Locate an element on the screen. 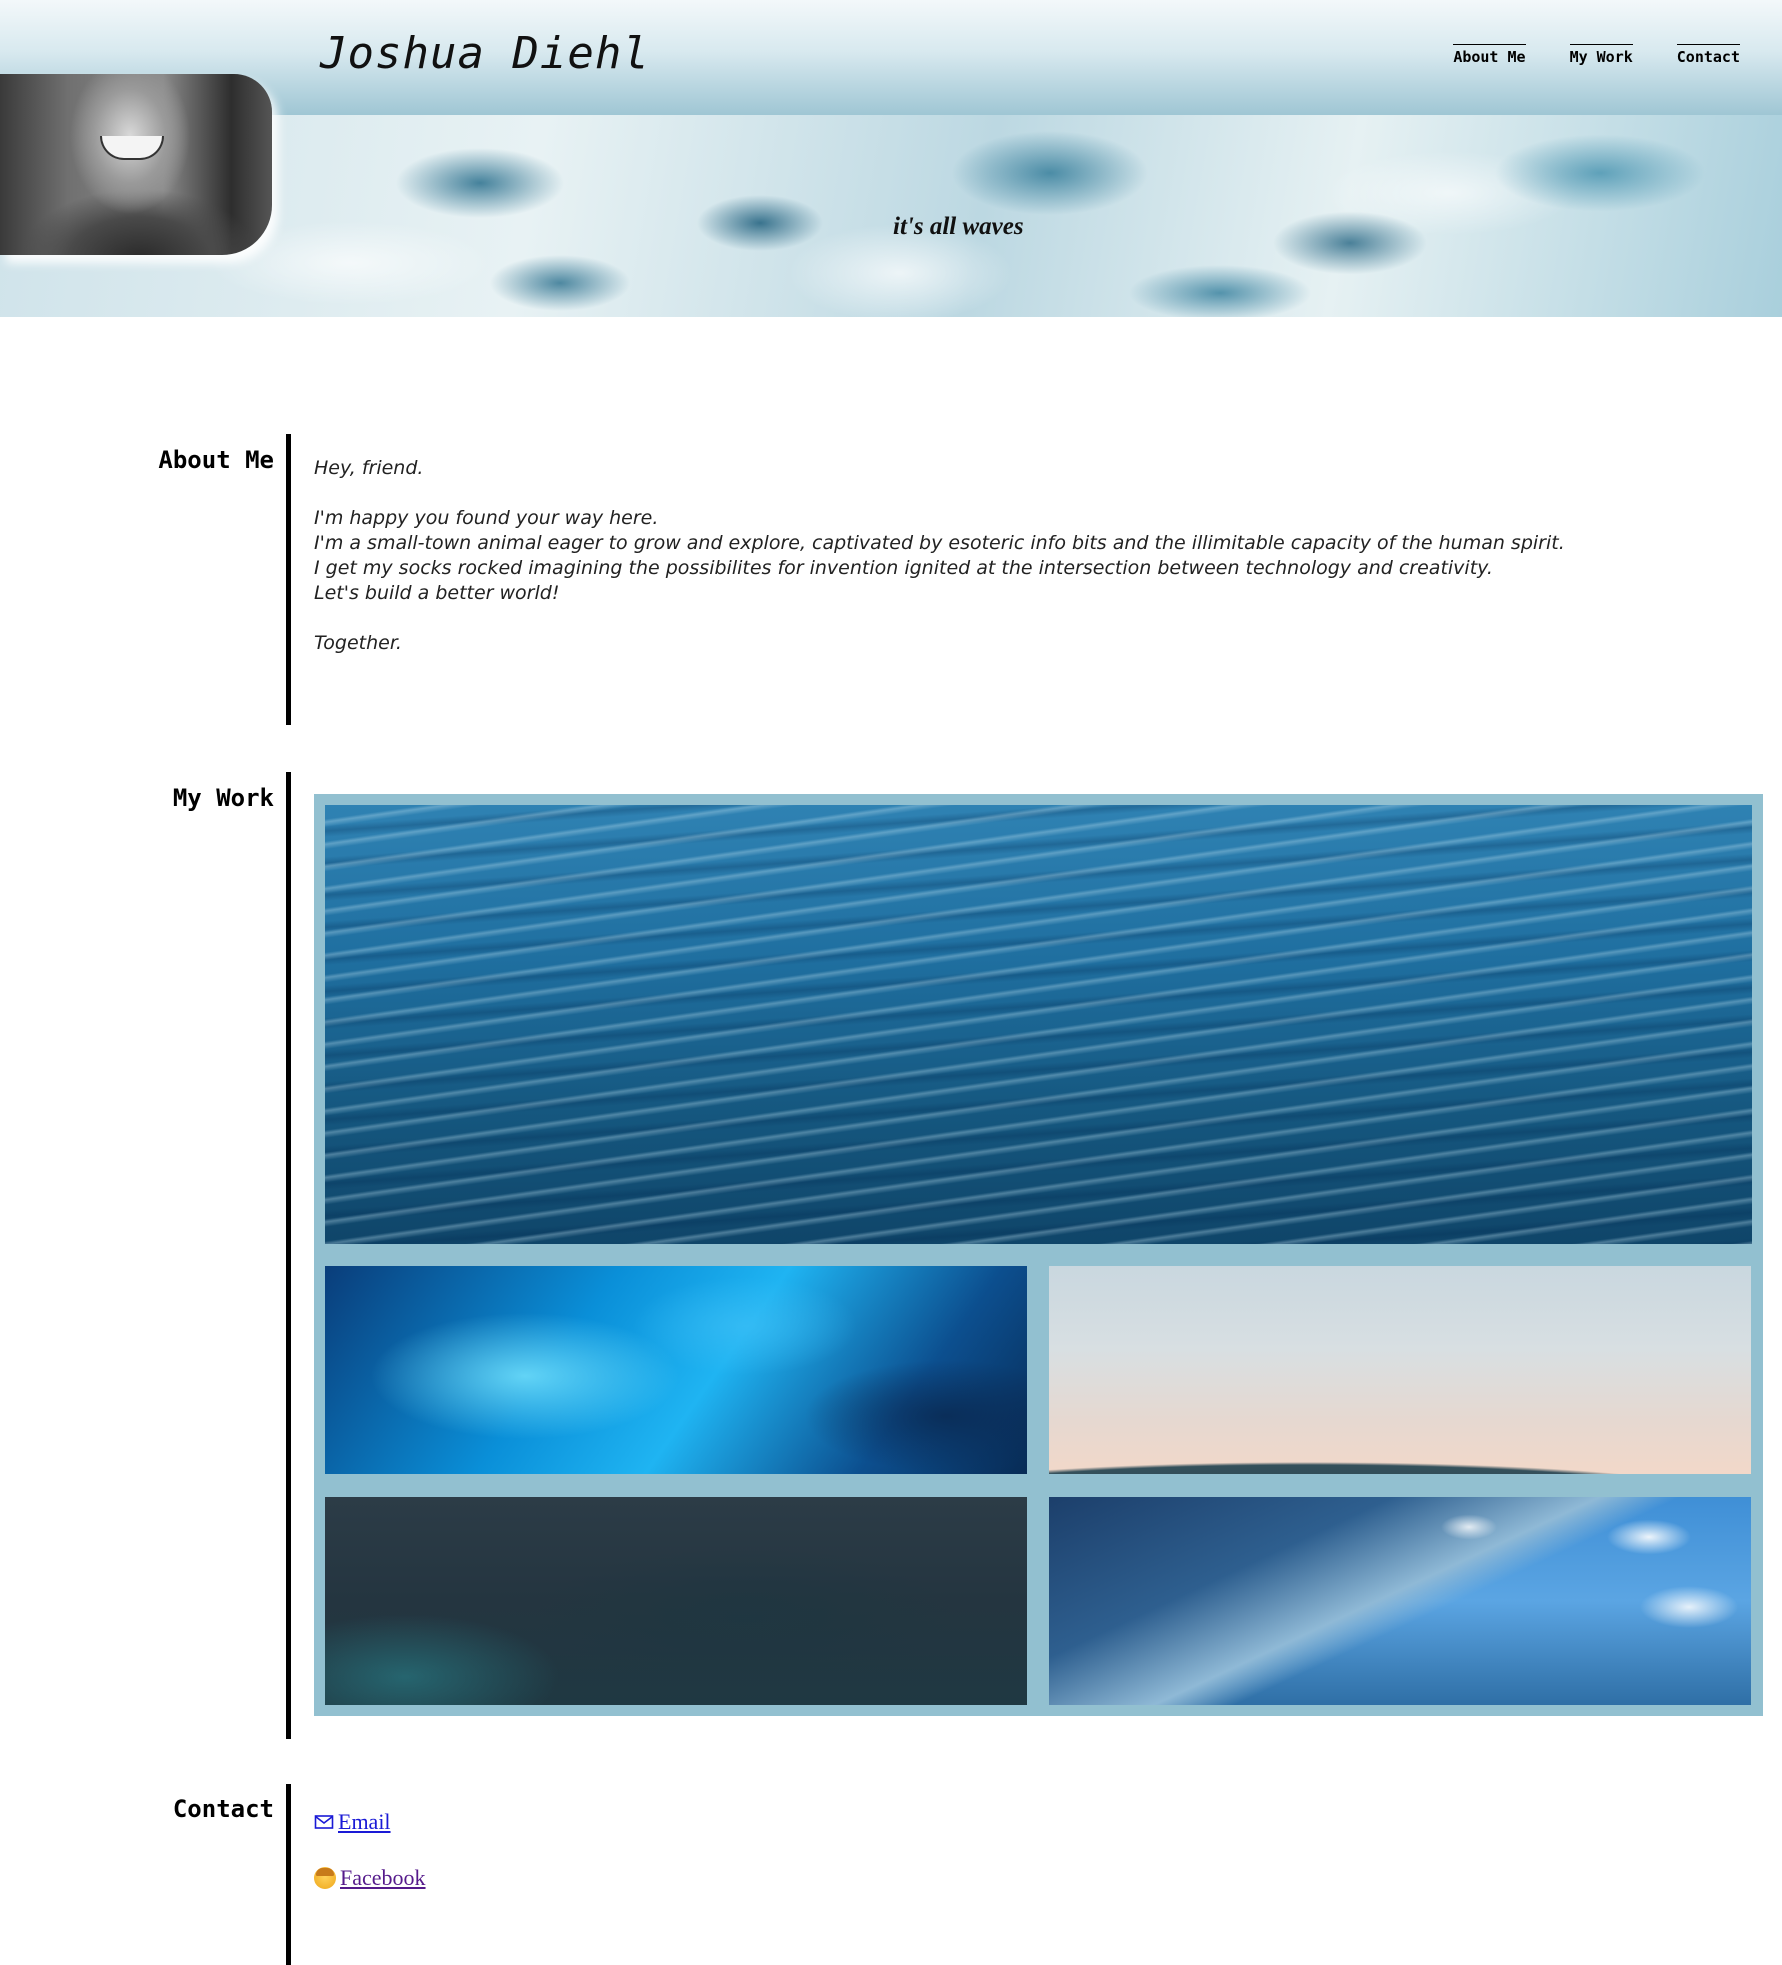 This screenshot has width=1782, height=1965. nav-my-work: My Work is located at coordinates (1601, 55).